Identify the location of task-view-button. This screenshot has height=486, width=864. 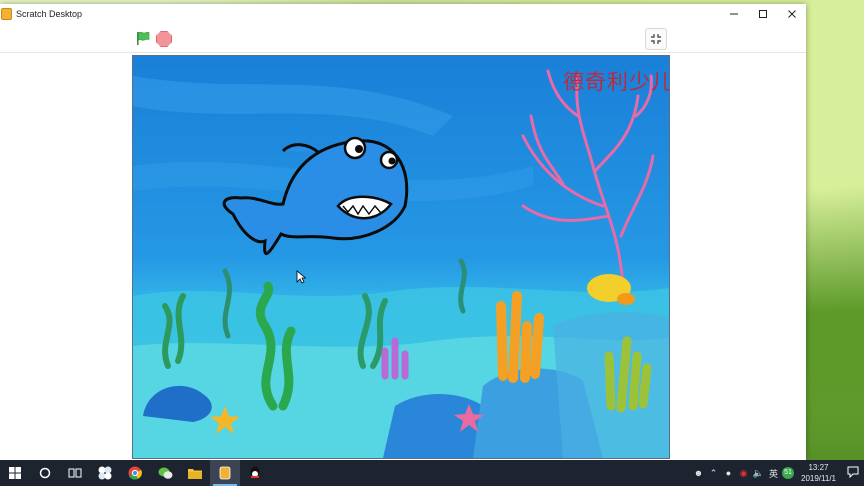
(75, 473).